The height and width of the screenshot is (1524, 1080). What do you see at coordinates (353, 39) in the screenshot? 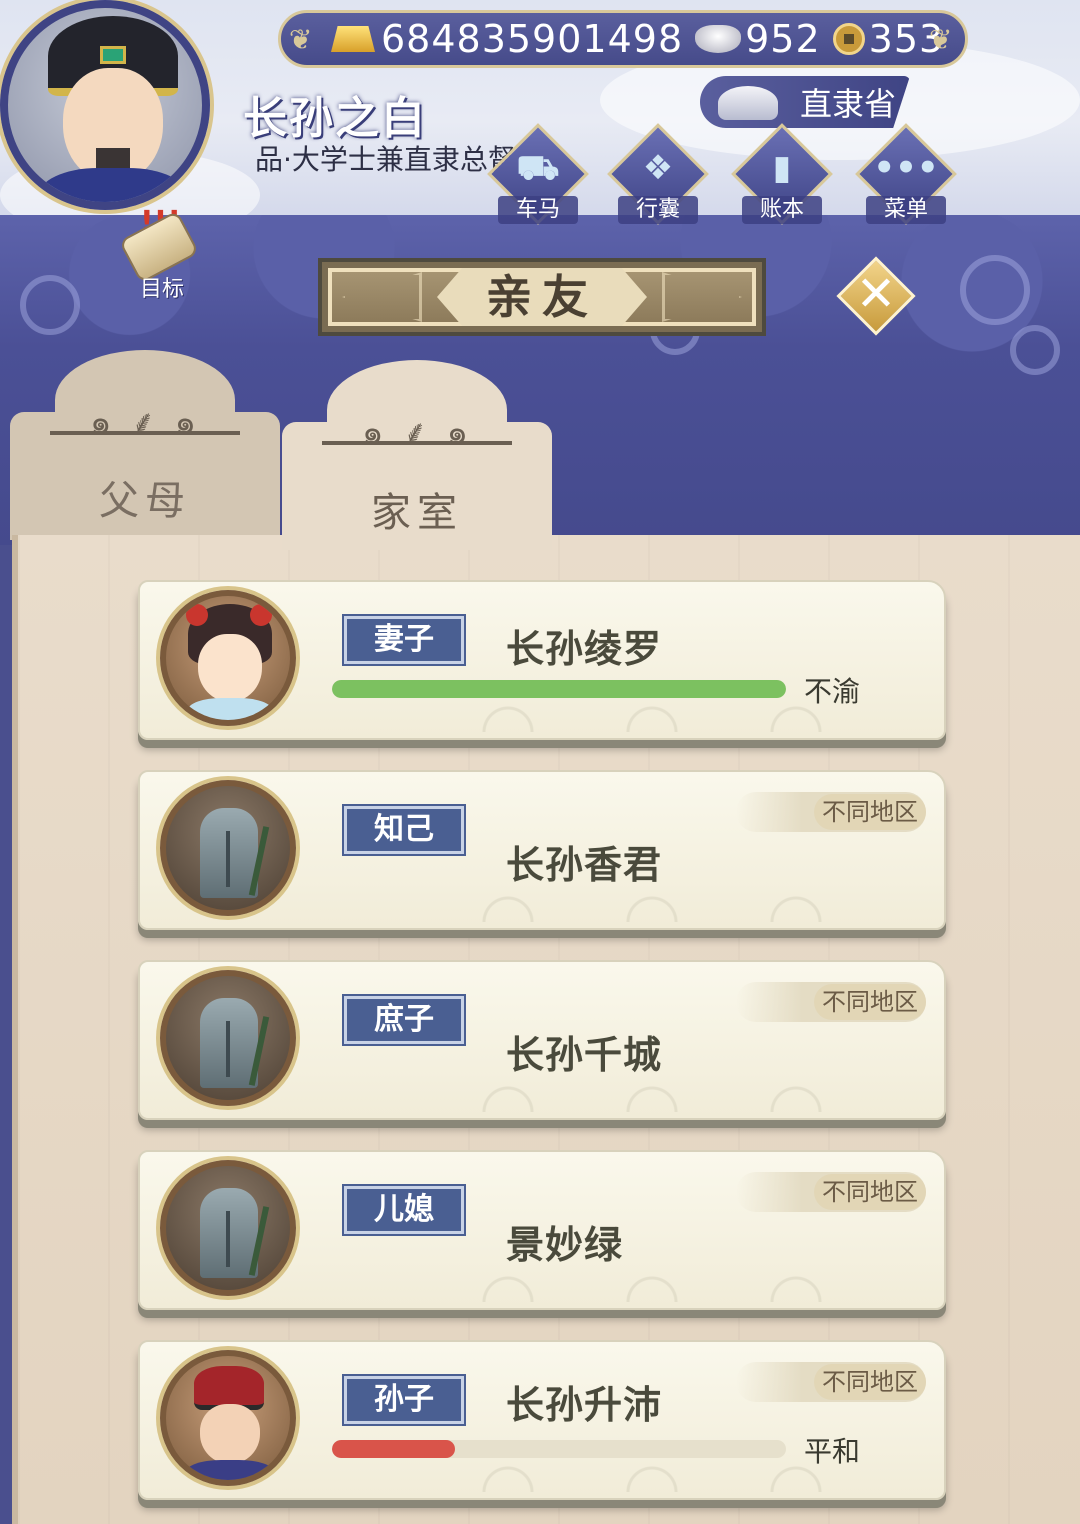
I see `gold-ingot-icon` at bounding box center [353, 39].